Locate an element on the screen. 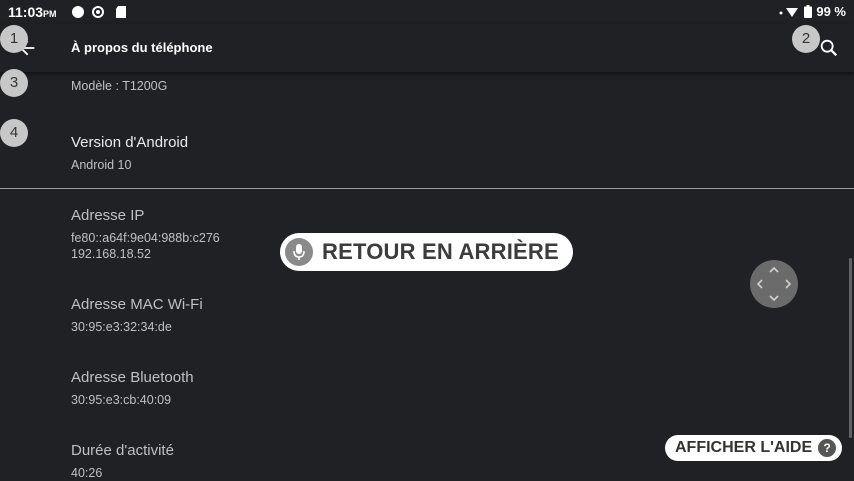  item-subtitle: Modèle : T1200G is located at coordinates (119, 86).